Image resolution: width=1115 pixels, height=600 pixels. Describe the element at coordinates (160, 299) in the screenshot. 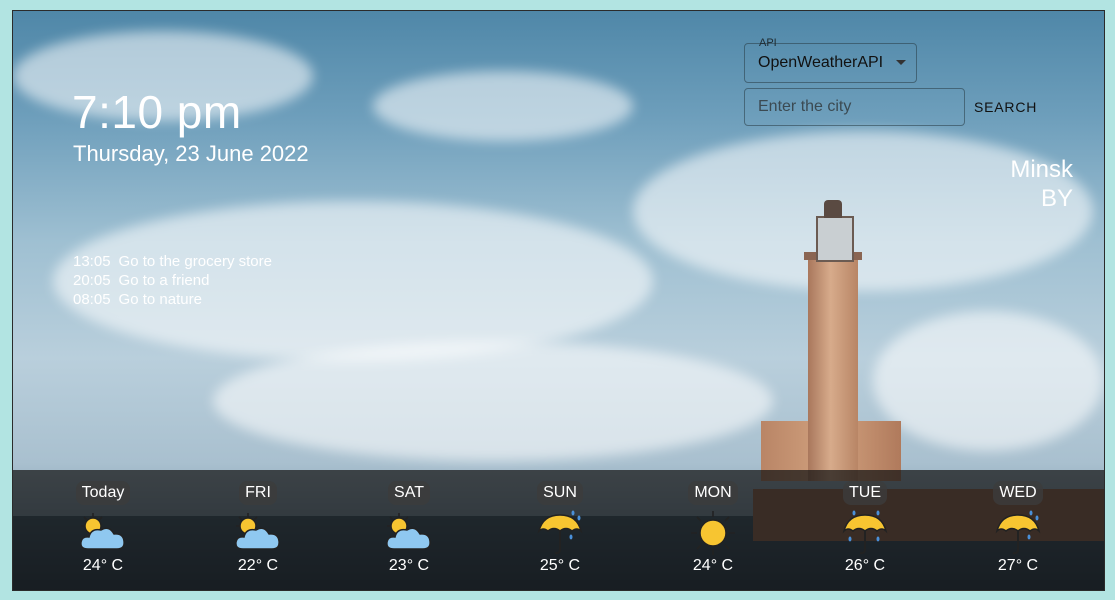

I see `todo-text: Go to nature` at that location.